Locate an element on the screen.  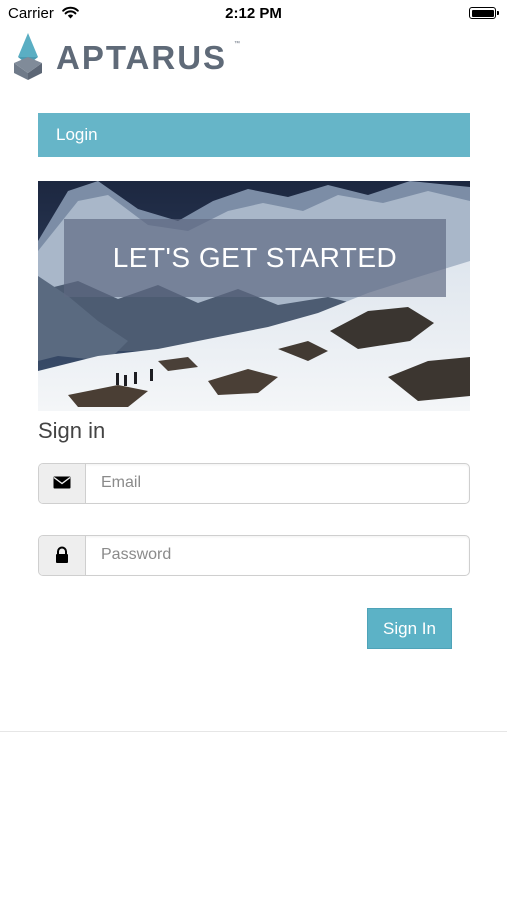
lock-icon is located at coordinates (62, 554).